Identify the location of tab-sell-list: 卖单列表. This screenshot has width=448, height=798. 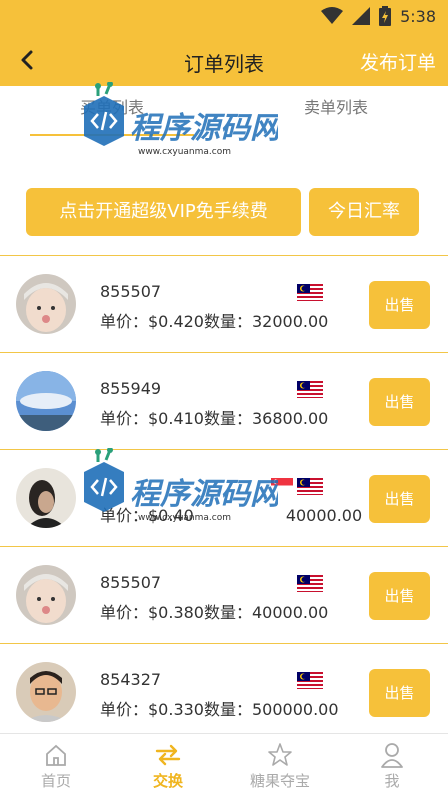
(336, 111).